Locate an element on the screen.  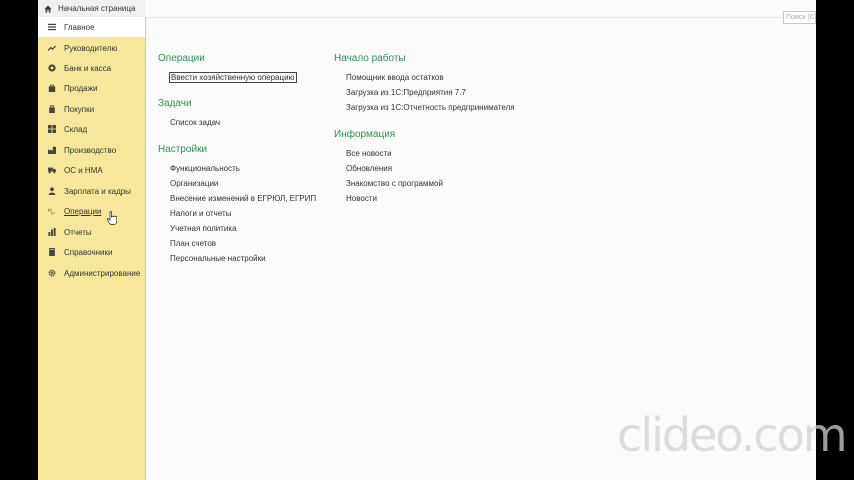
section-label: Руководителю is located at coordinates (91, 48).